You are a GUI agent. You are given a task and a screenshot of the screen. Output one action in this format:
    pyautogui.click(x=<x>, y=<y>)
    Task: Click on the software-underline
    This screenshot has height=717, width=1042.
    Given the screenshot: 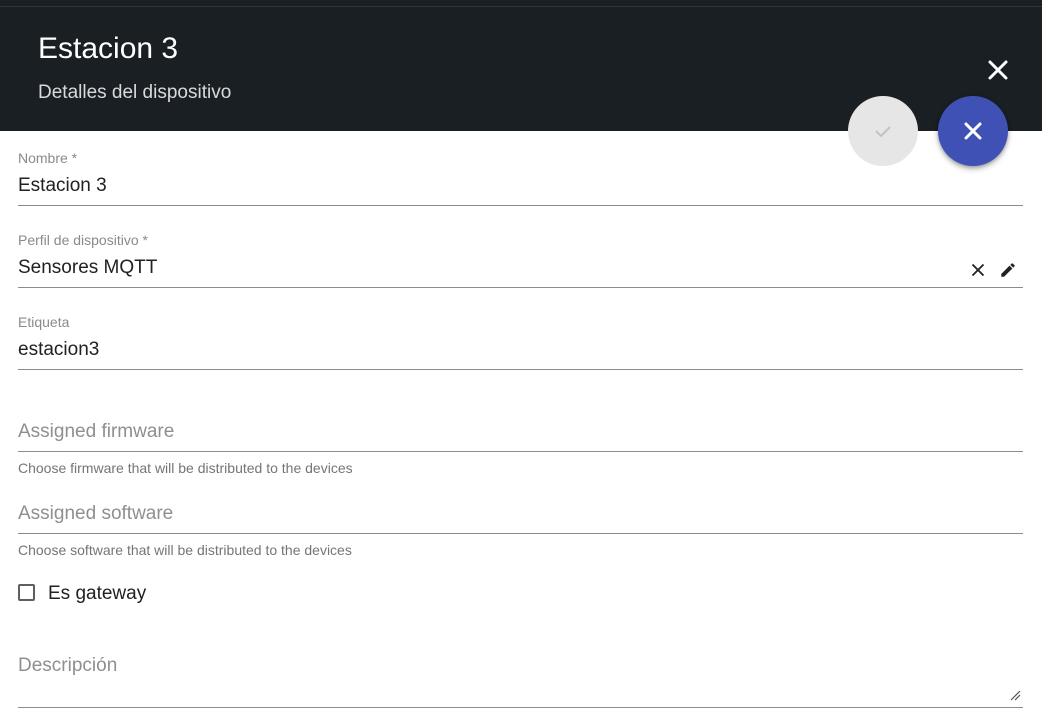 What is the action you would take?
    pyautogui.click(x=520, y=533)
    